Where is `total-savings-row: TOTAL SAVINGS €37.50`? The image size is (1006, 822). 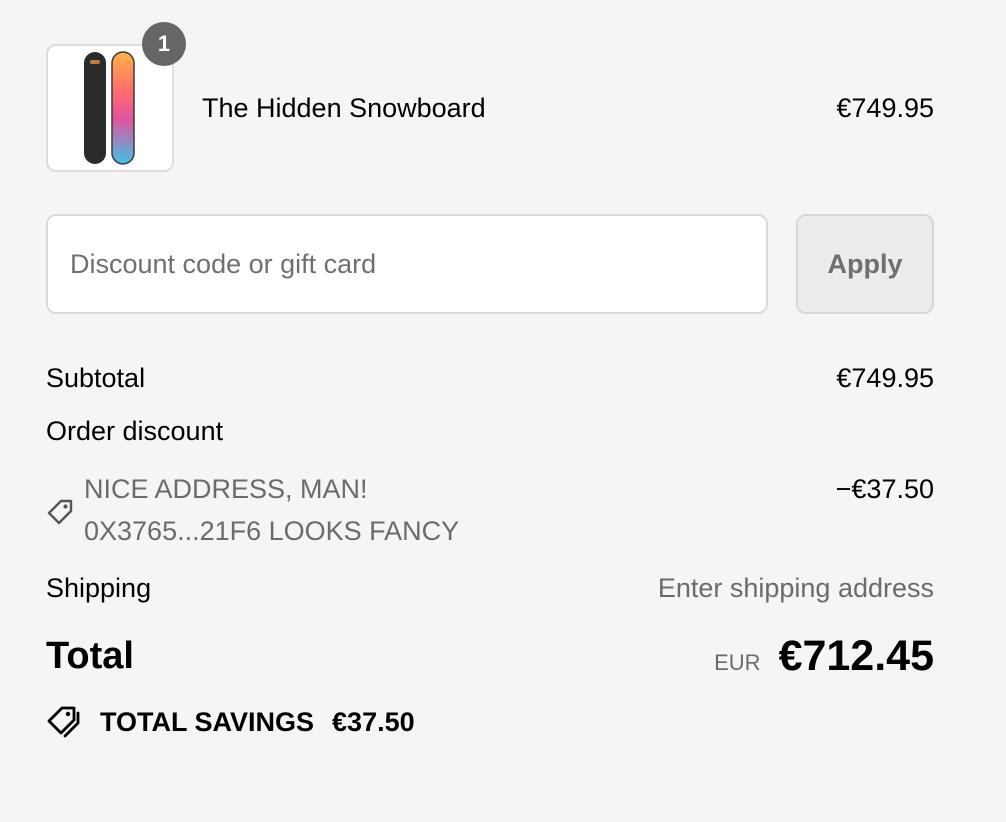
total-savings-row: TOTAL SAVINGS €37.50 is located at coordinates (230, 722).